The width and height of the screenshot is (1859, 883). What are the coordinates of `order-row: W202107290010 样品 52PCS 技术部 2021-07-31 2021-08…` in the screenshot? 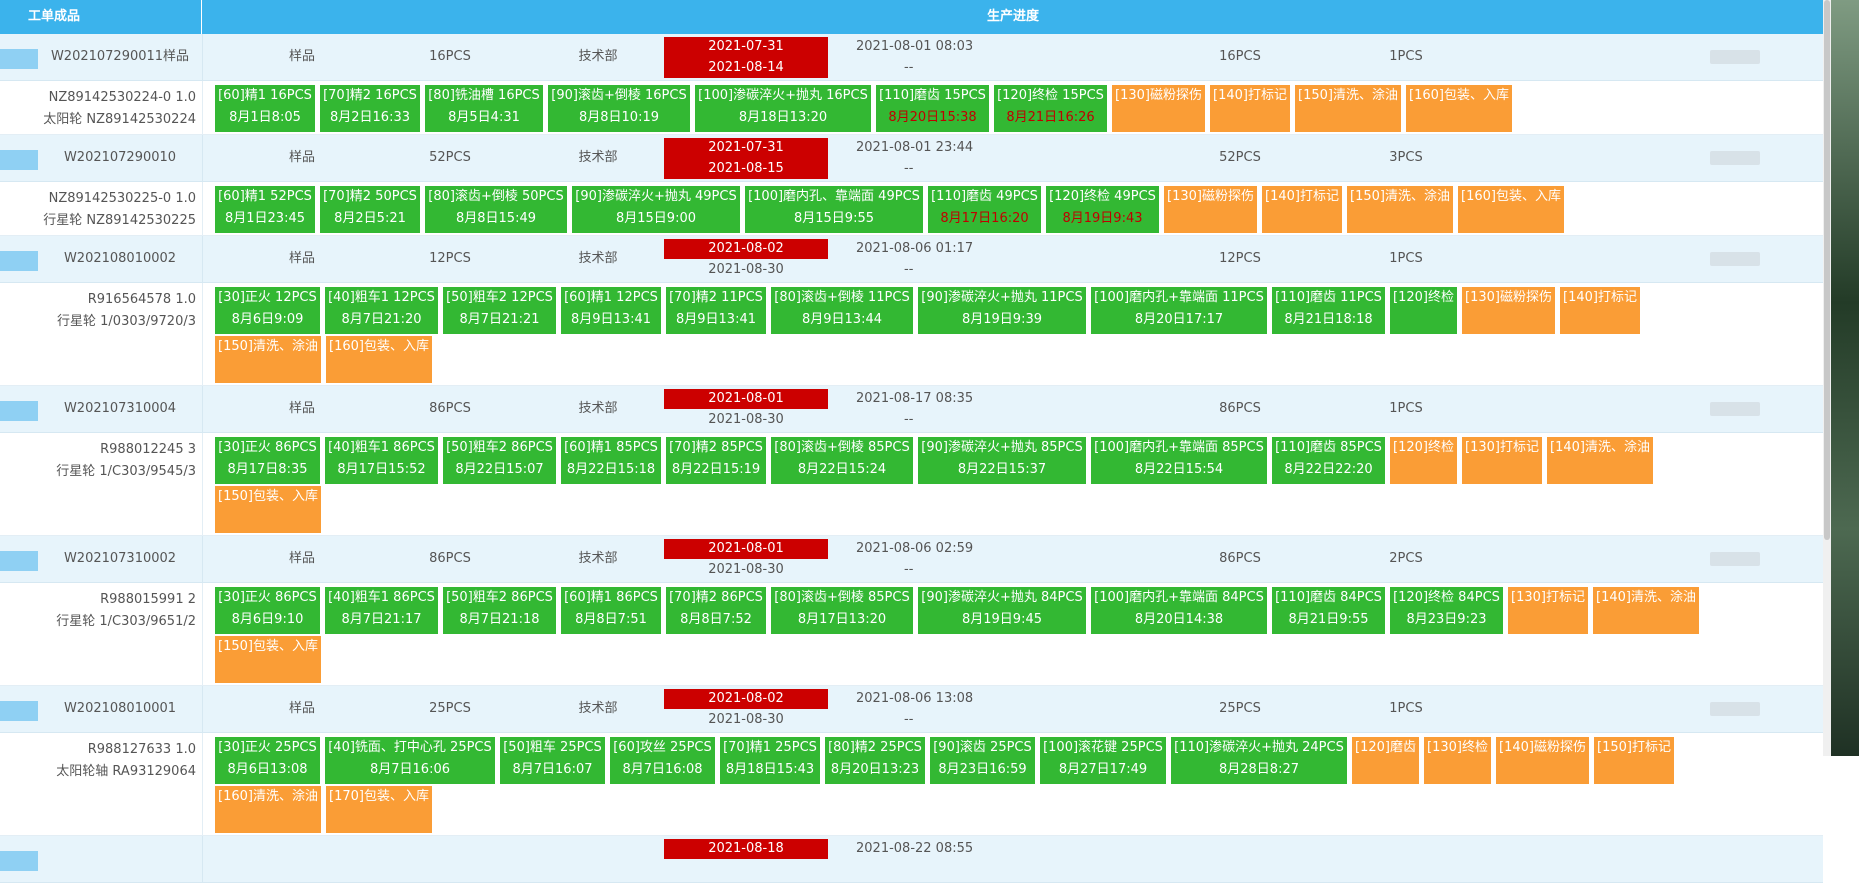 It's located at (911, 158).